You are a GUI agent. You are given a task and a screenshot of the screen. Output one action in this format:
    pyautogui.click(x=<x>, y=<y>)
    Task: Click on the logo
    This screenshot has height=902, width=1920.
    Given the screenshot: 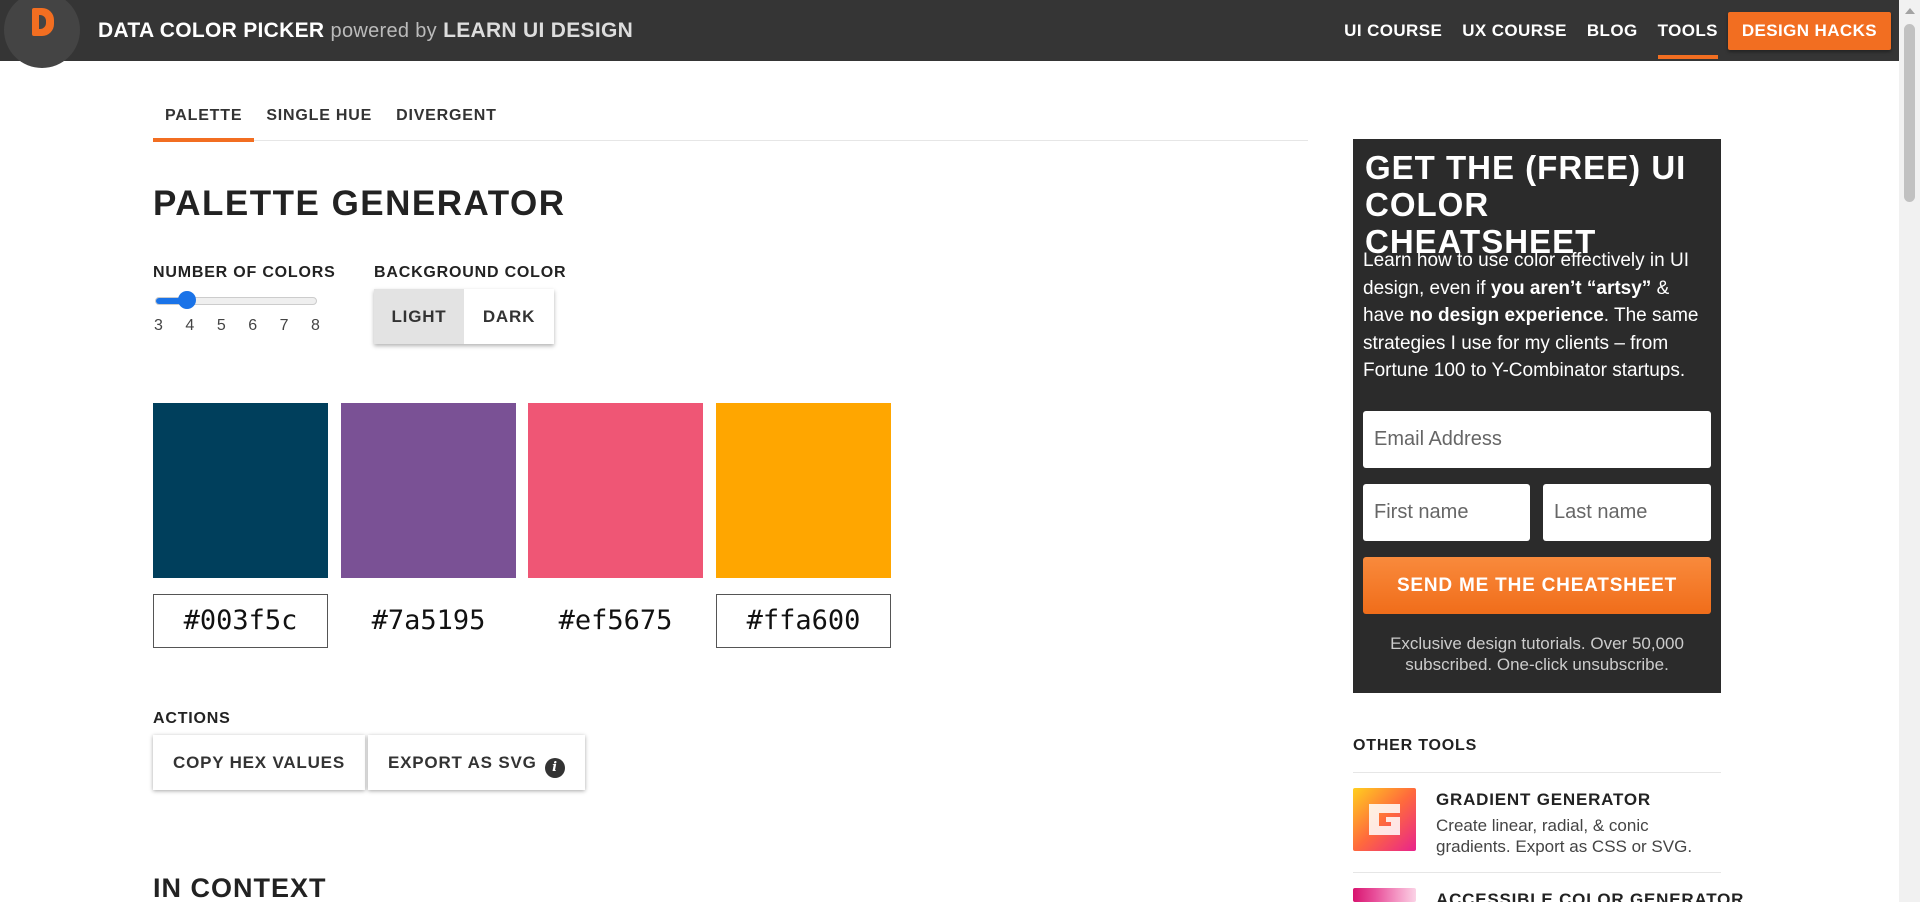 What is the action you would take?
    pyautogui.click(x=42, y=34)
    